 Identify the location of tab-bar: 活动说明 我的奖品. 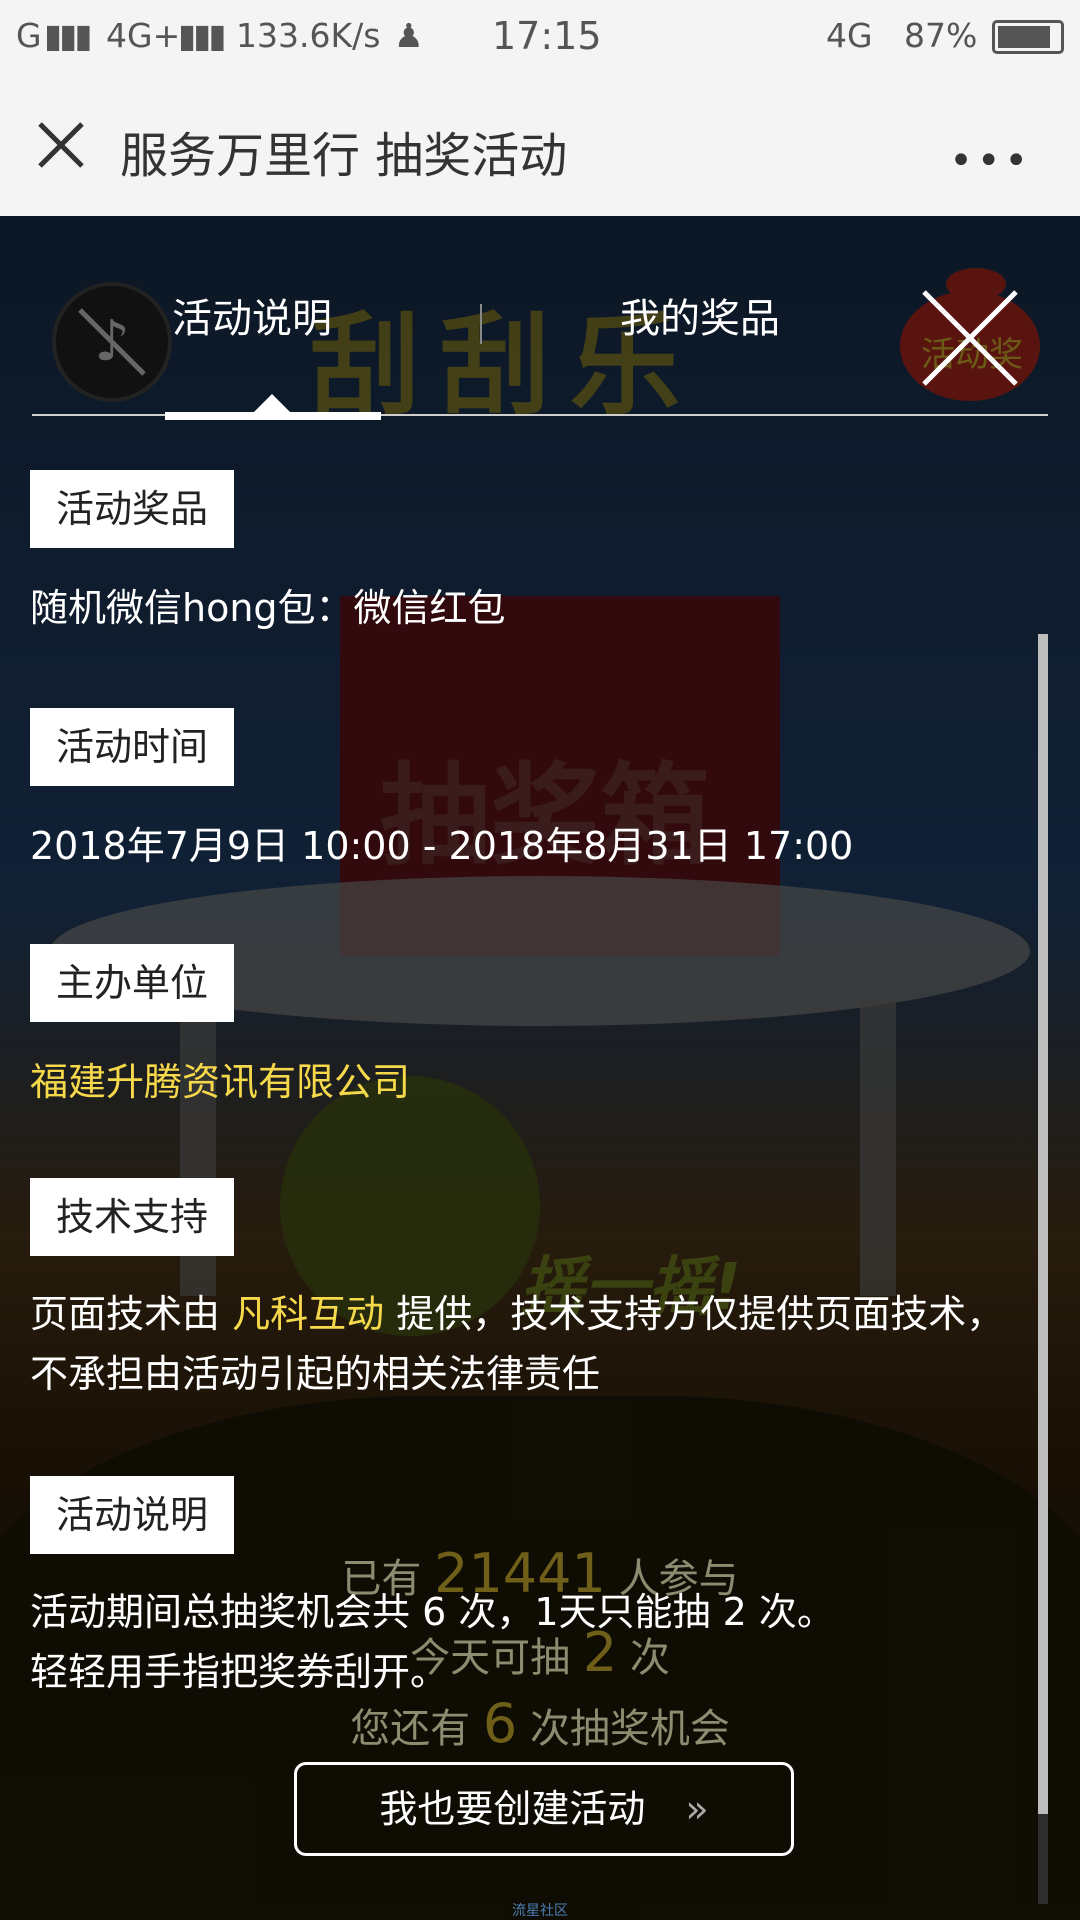
(540, 331).